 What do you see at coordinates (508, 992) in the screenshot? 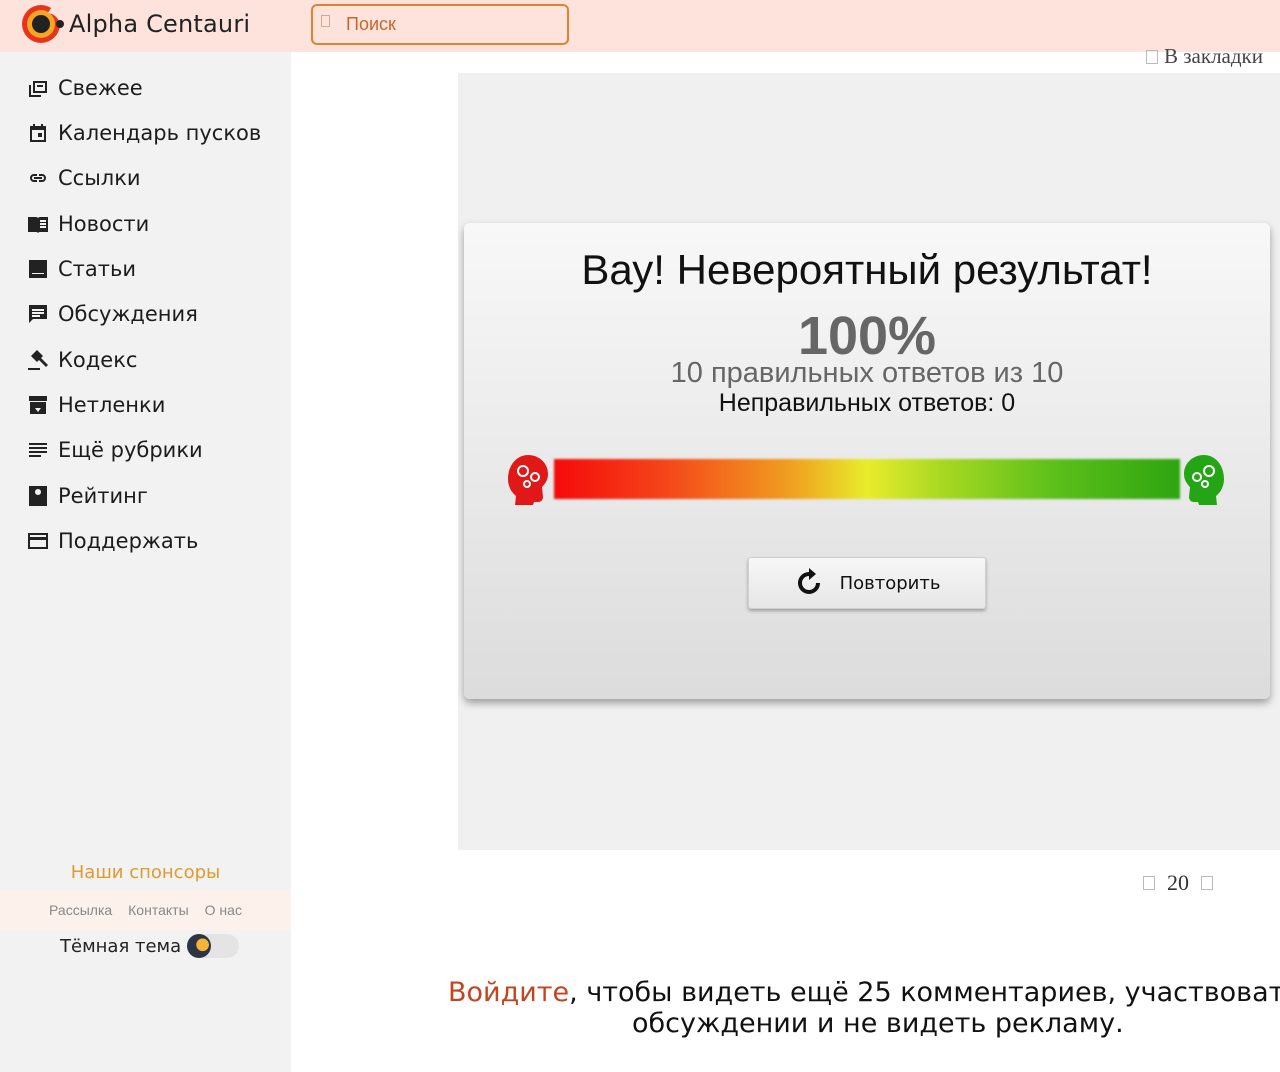
I see `login-link: Войдите` at bounding box center [508, 992].